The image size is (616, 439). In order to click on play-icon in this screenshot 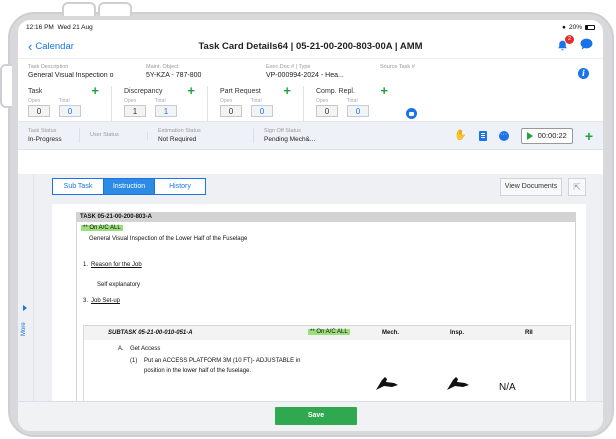, I will do `click(529, 135)`.